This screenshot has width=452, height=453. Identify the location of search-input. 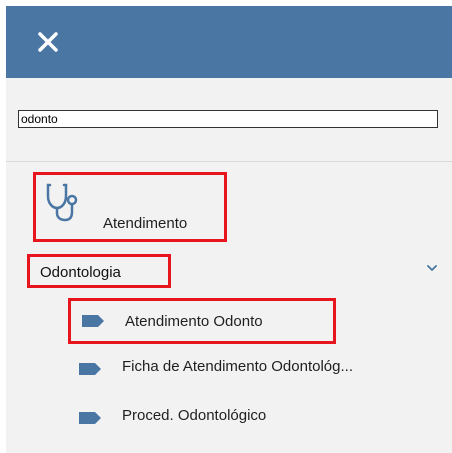
(228, 119).